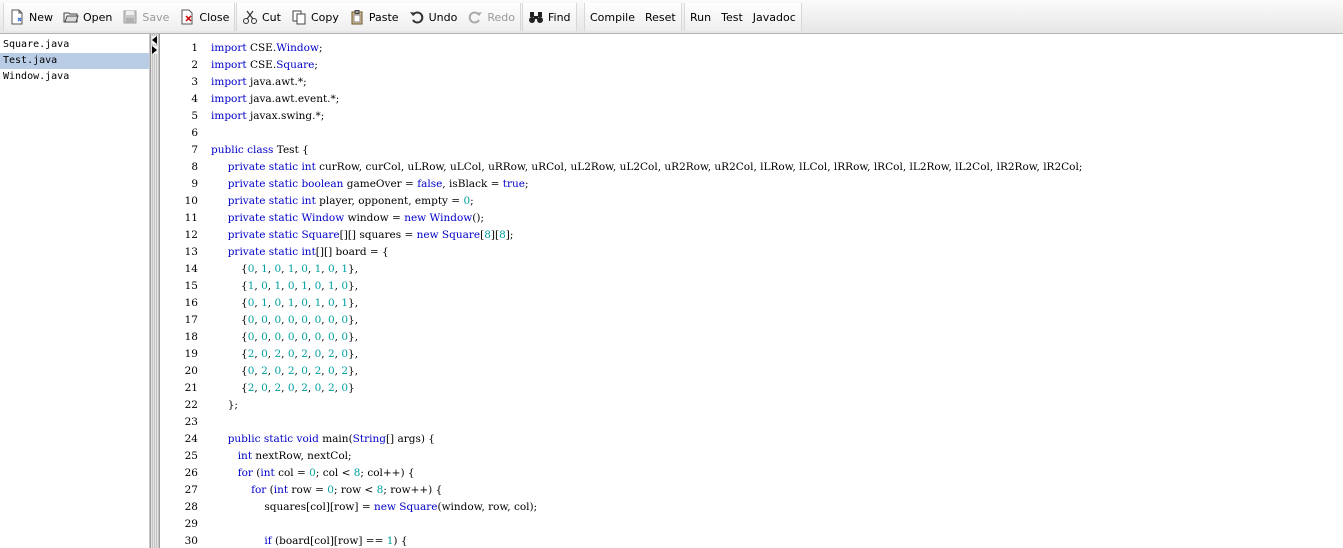 The width and height of the screenshot is (1343, 548). Describe the element at coordinates (260, 150) in the screenshot. I see `code-text: public class Test {` at that location.